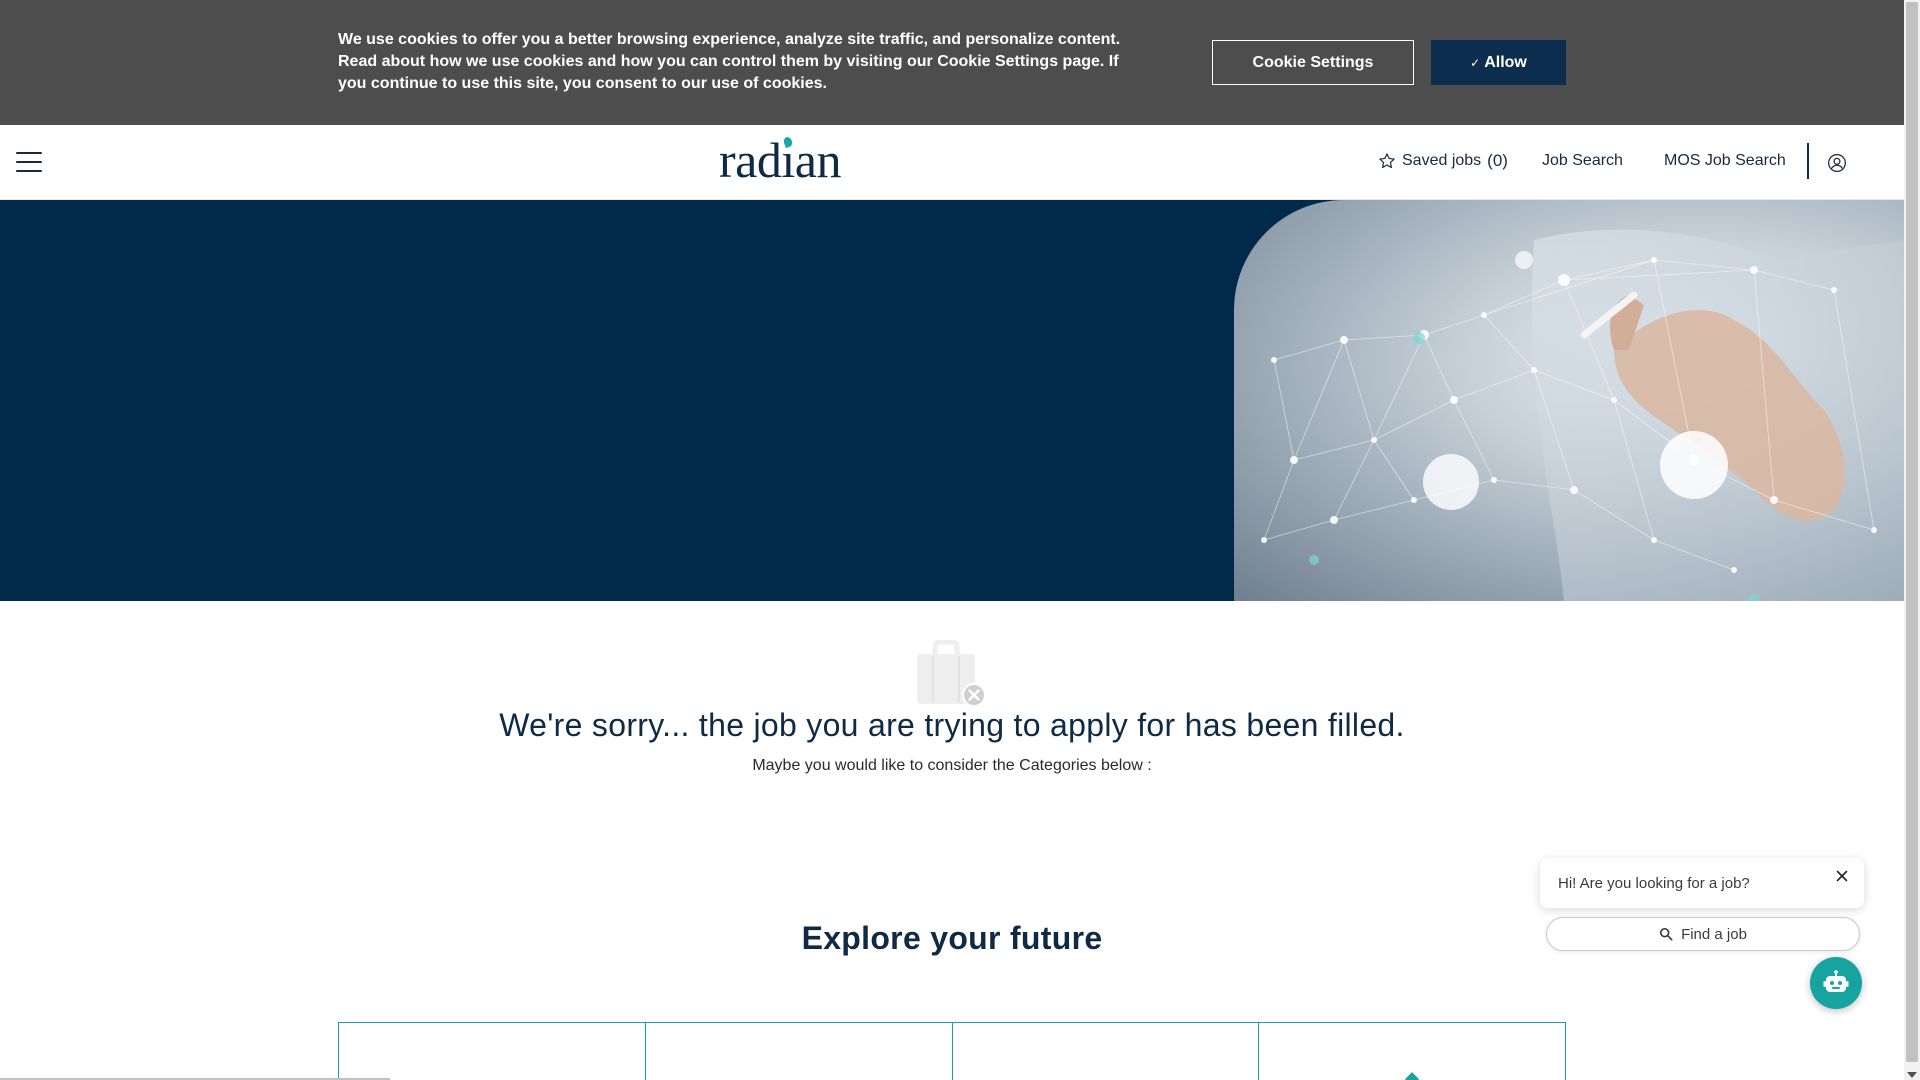  I want to click on find-a-job-label: Find a job, so click(1714, 934).